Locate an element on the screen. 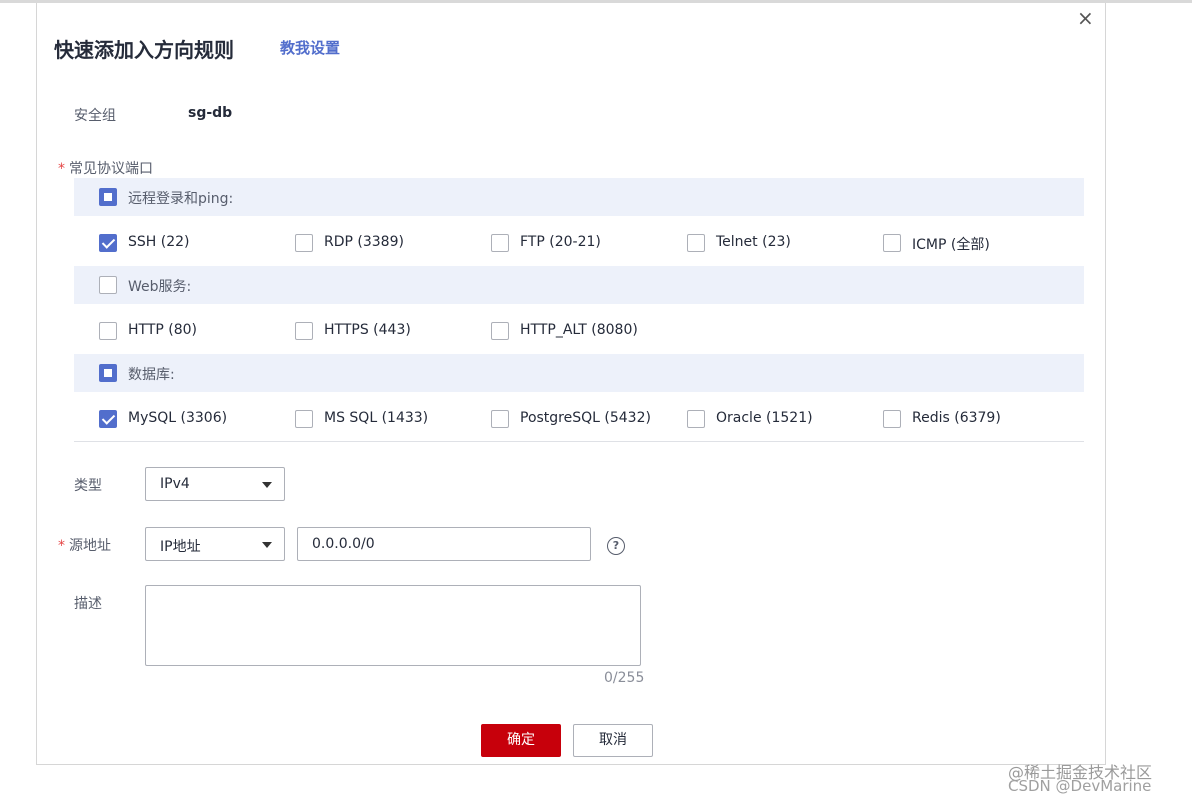  port-mysql-label: MySQL (3306) is located at coordinates (177, 418).